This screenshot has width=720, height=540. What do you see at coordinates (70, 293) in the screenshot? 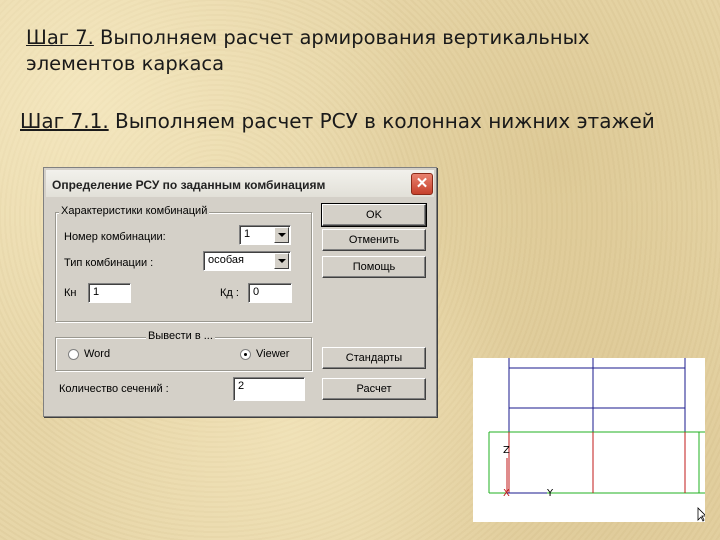
I see `kn-label: Кн` at bounding box center [70, 293].